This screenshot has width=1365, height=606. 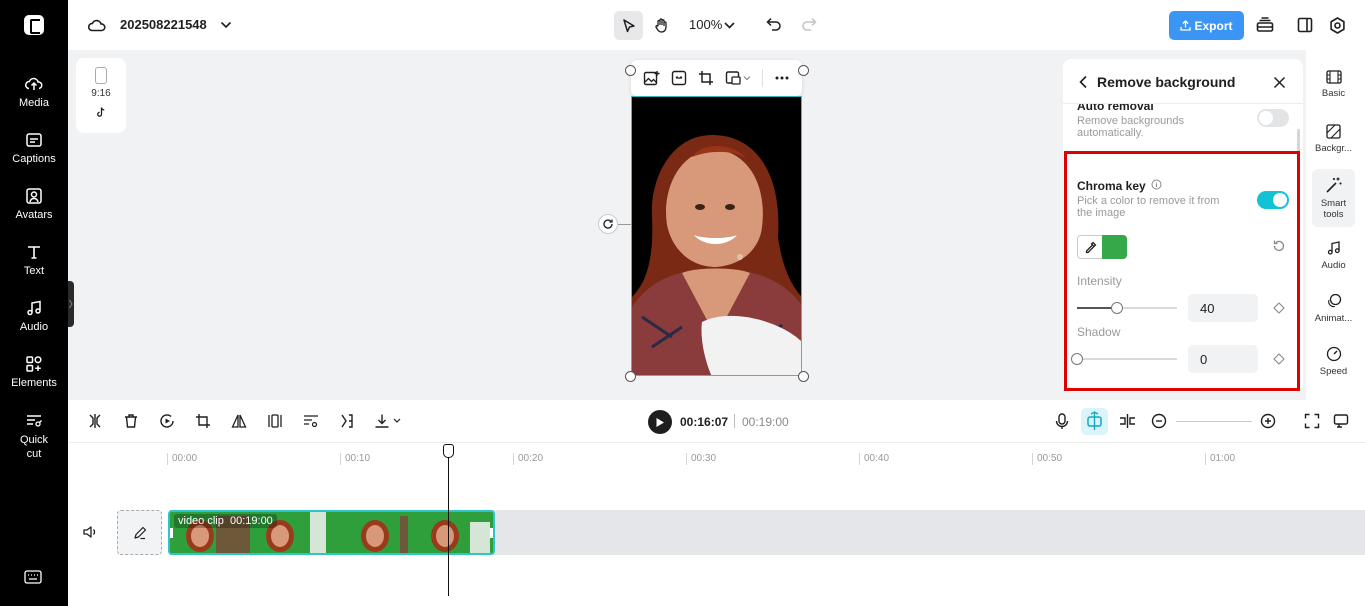 I want to click on fit-frame-icon, so click(x=679, y=78).